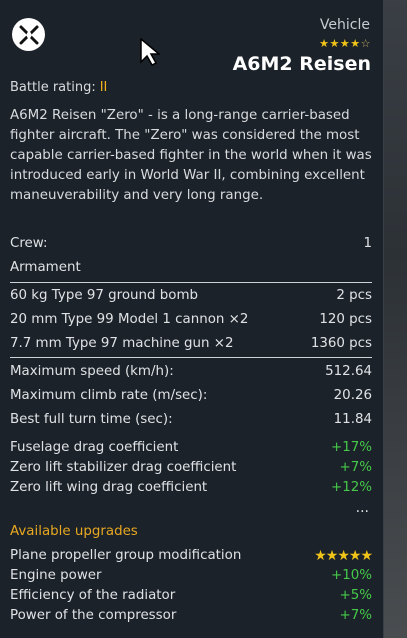 Image resolution: width=407 pixels, height=638 pixels. Describe the element at coordinates (93, 615) in the screenshot. I see `upgrade-name: Power of the compressor` at that location.